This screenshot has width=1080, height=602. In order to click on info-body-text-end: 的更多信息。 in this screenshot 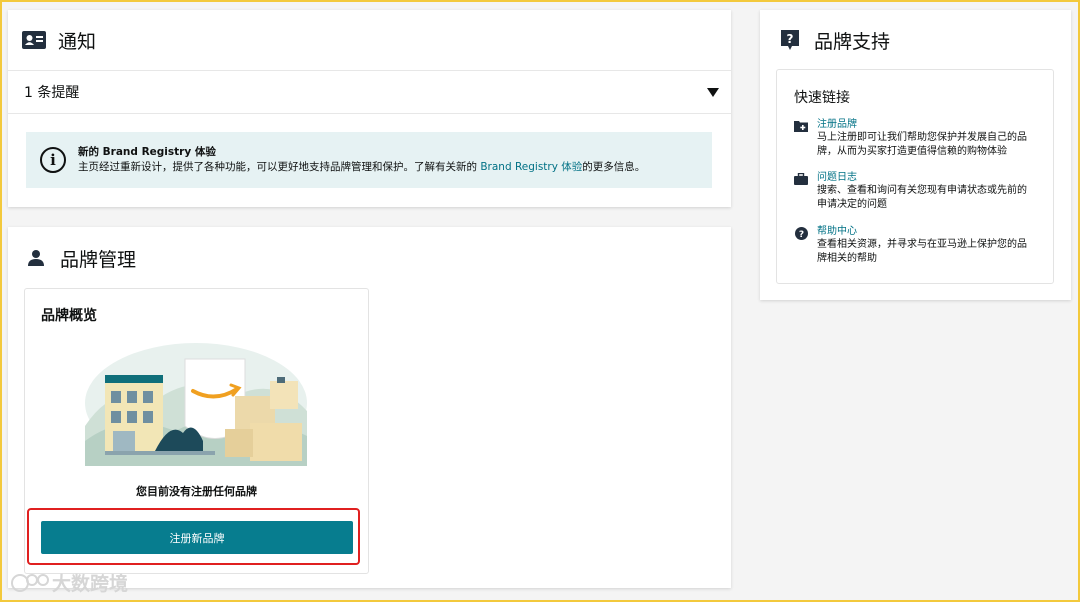, I will do `click(614, 167)`.